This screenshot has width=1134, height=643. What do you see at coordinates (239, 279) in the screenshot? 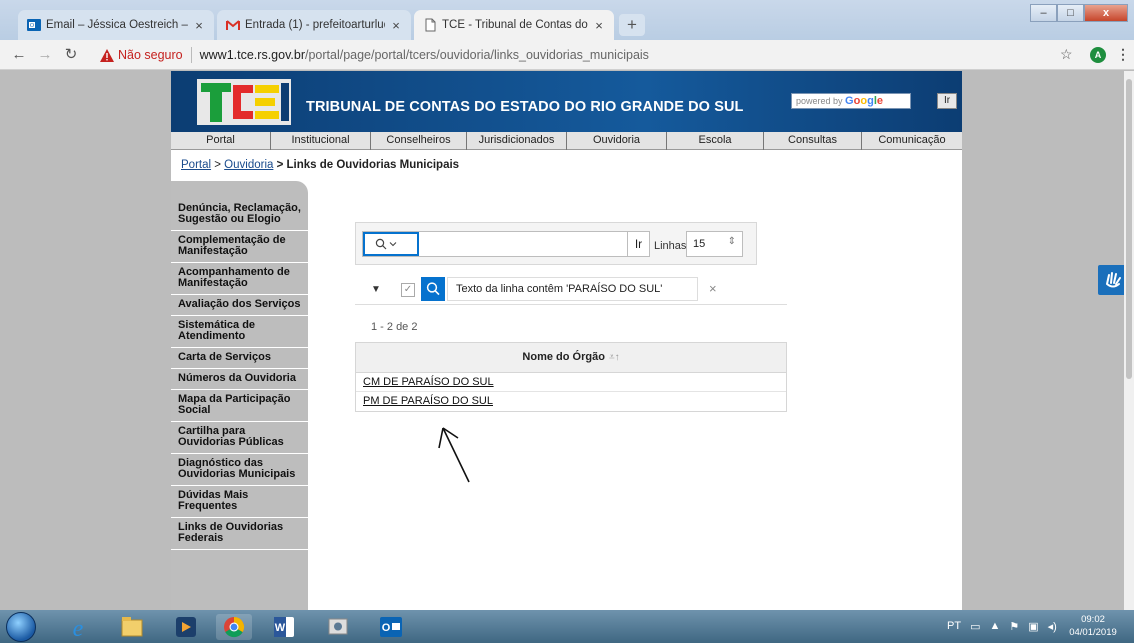
I see `side-menu-item: Acompanhamento de Manifestação` at bounding box center [239, 279].